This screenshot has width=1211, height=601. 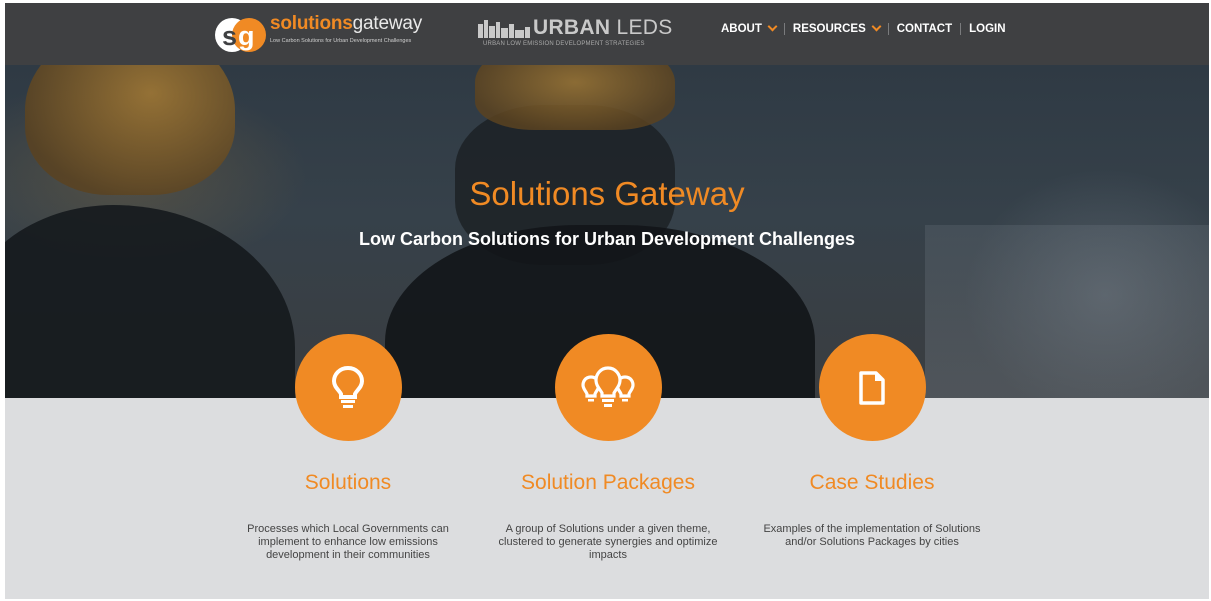 I want to click on nav-about: ABOUT, so click(x=752, y=28).